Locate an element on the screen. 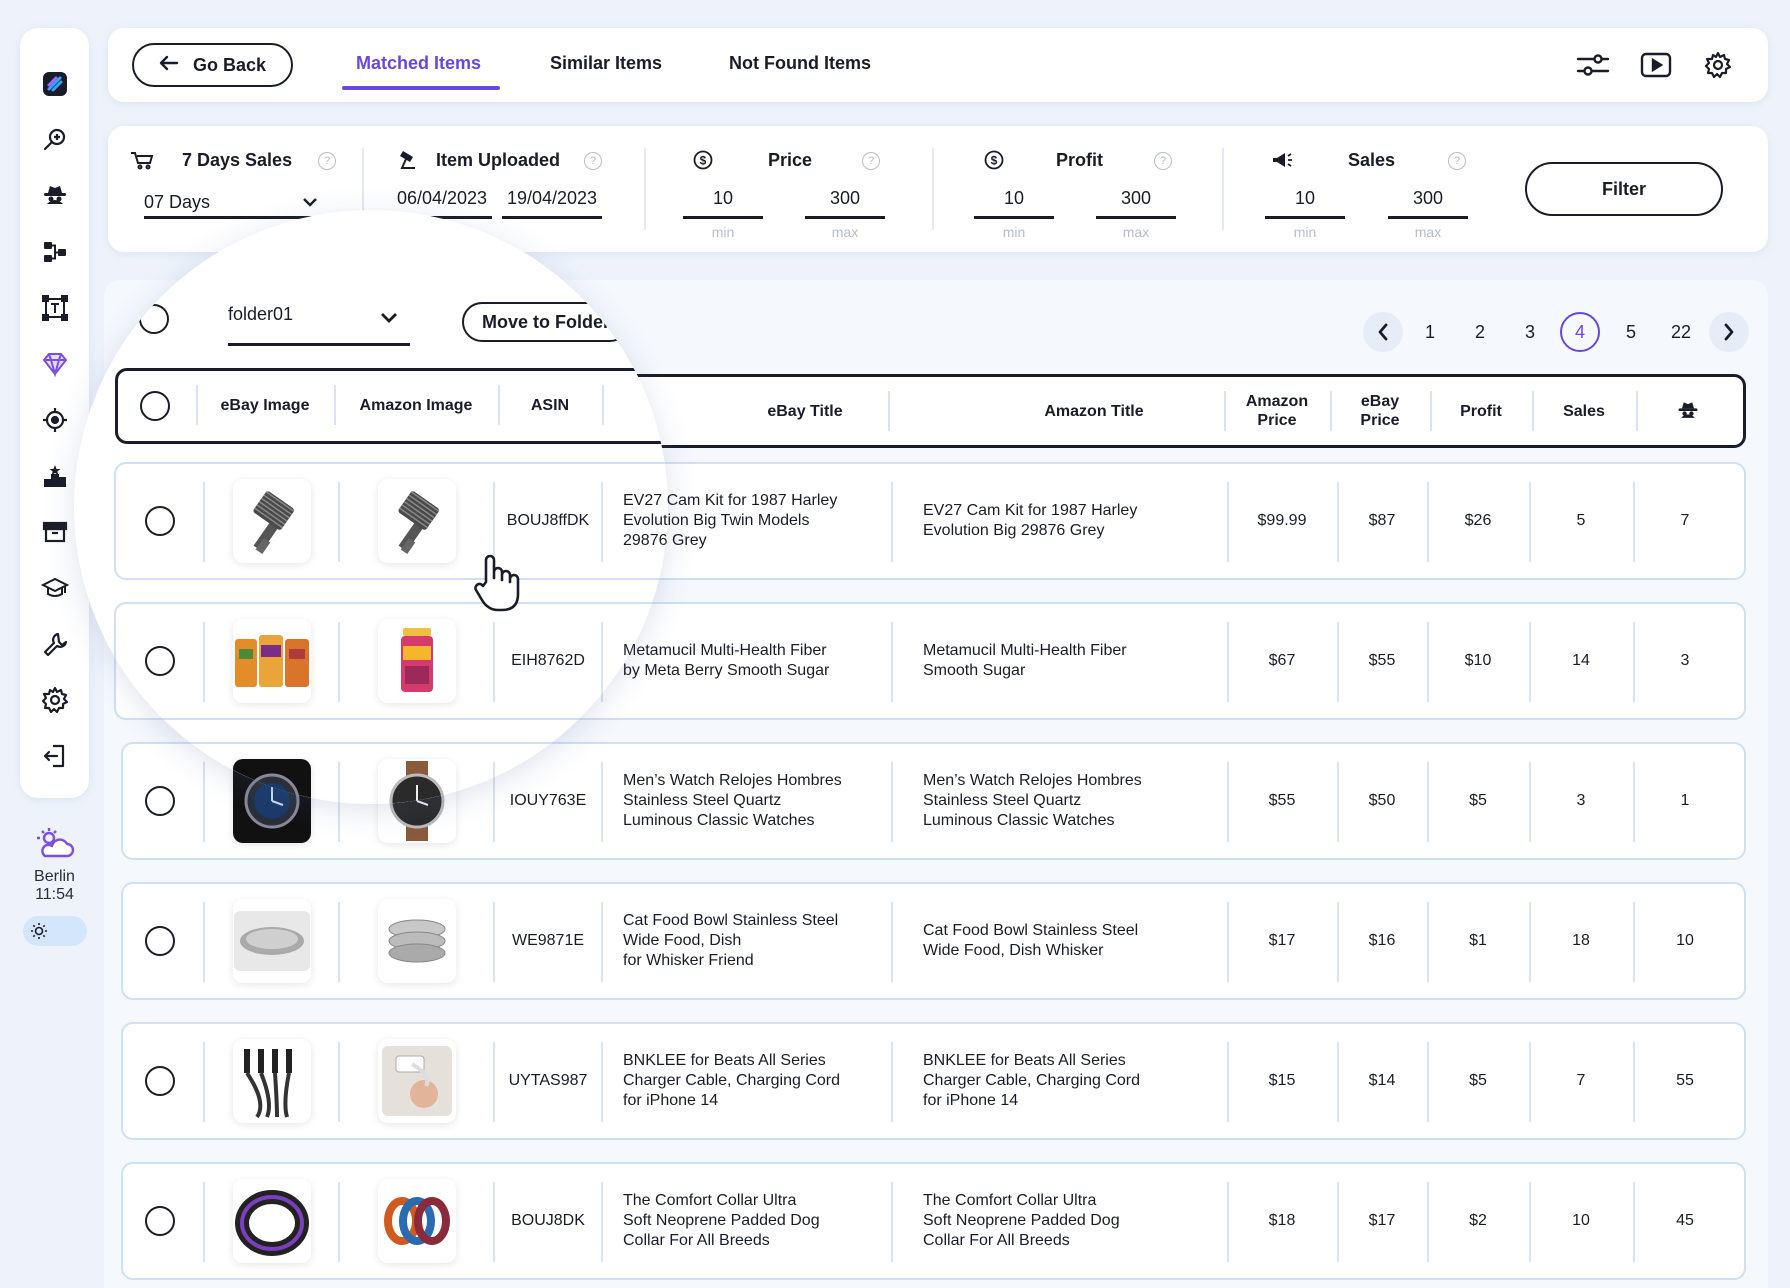 This screenshot has height=1288, width=1790. amazon-title-line: BNKLEE for Beats All Series is located at coordinates (1024, 1060).